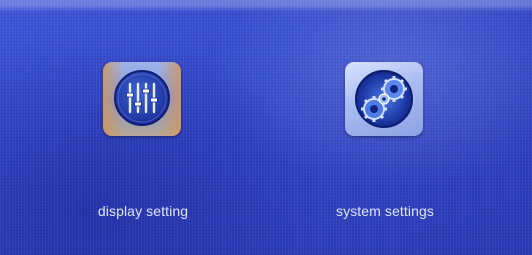 The width and height of the screenshot is (532, 255). Describe the element at coordinates (384, 99) in the screenshot. I see `gears-icon` at that location.